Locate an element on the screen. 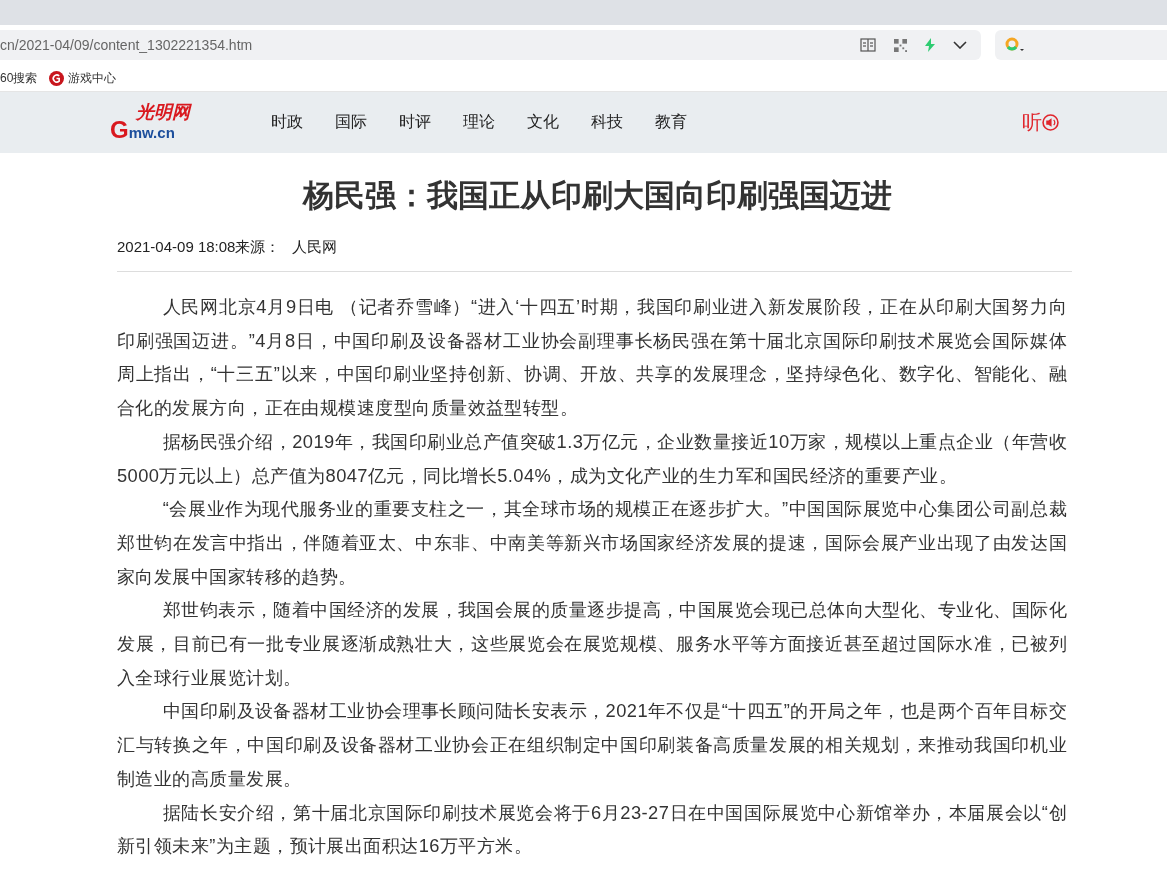  chevron-down-icon is located at coordinates (960, 45).